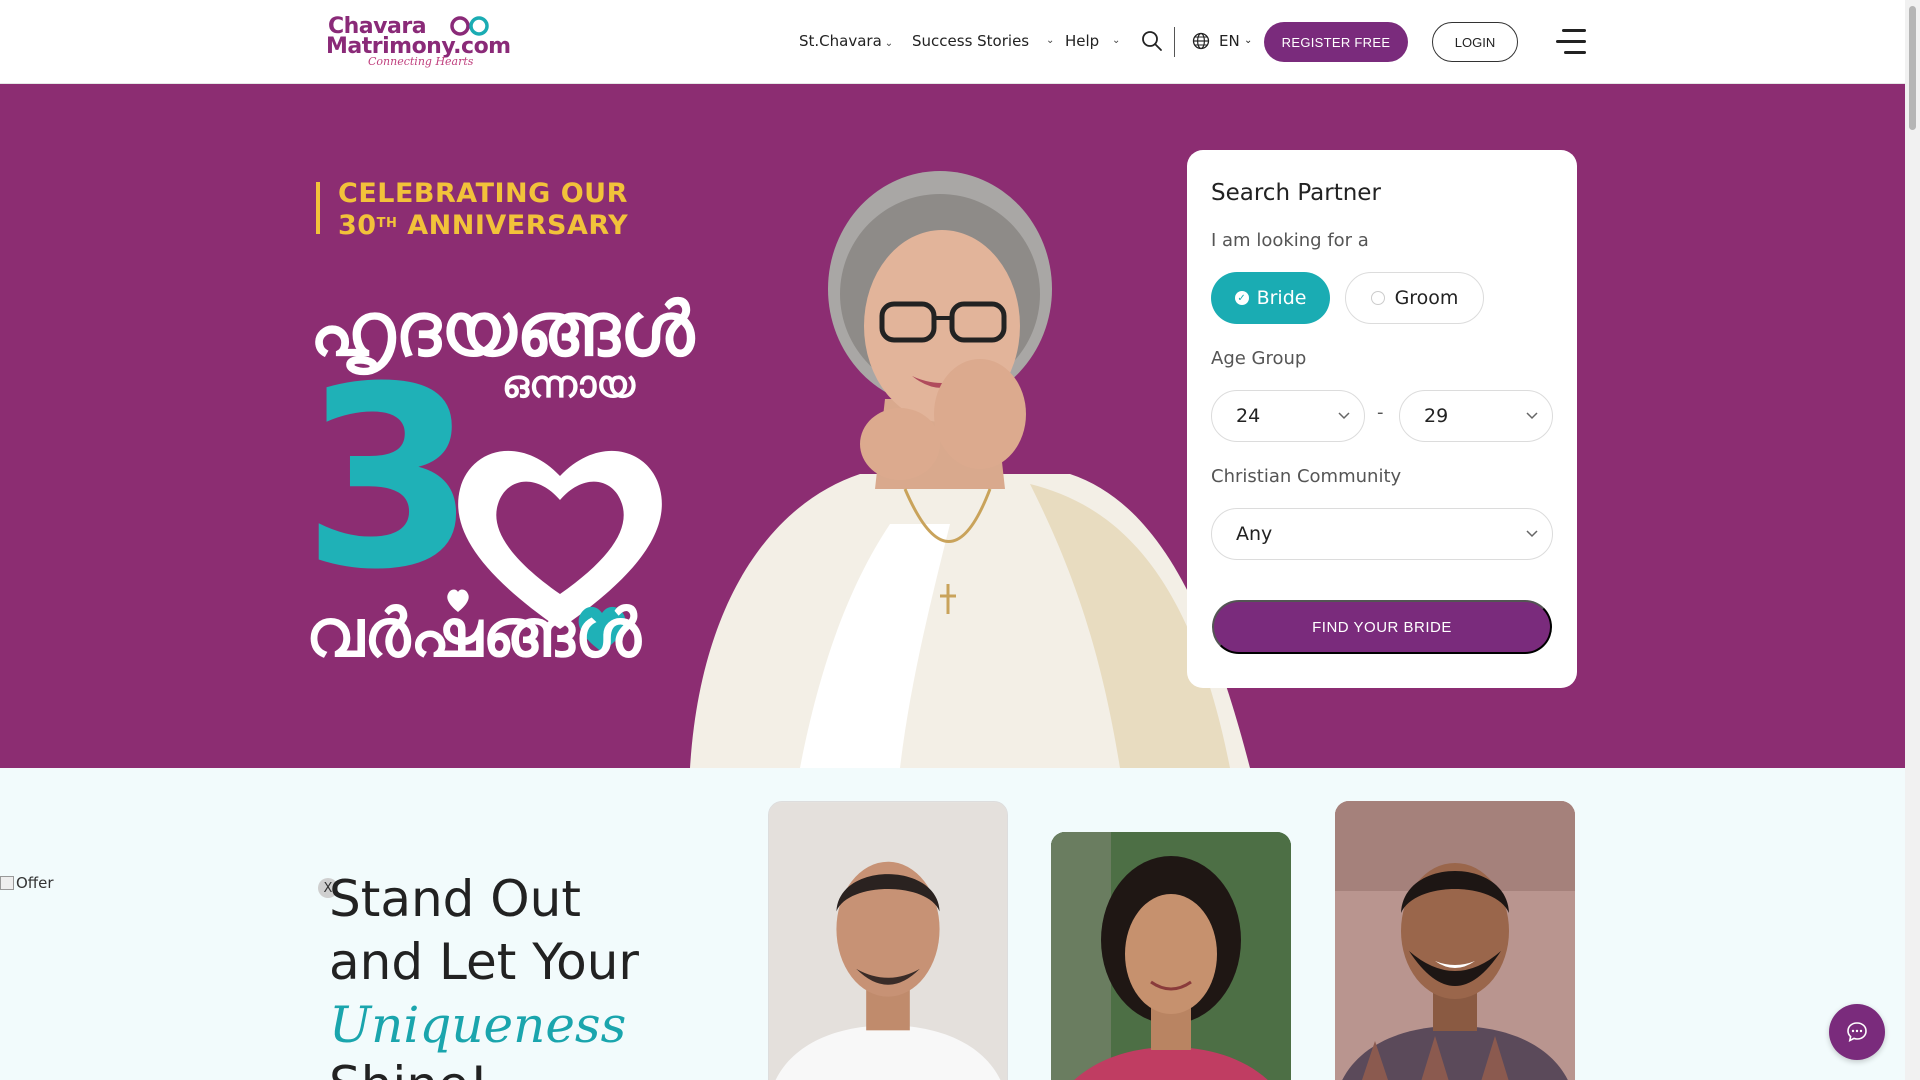 The image size is (1920, 1080). Describe the element at coordinates (1248, 416) in the screenshot. I see `age-from-value: 24` at that location.